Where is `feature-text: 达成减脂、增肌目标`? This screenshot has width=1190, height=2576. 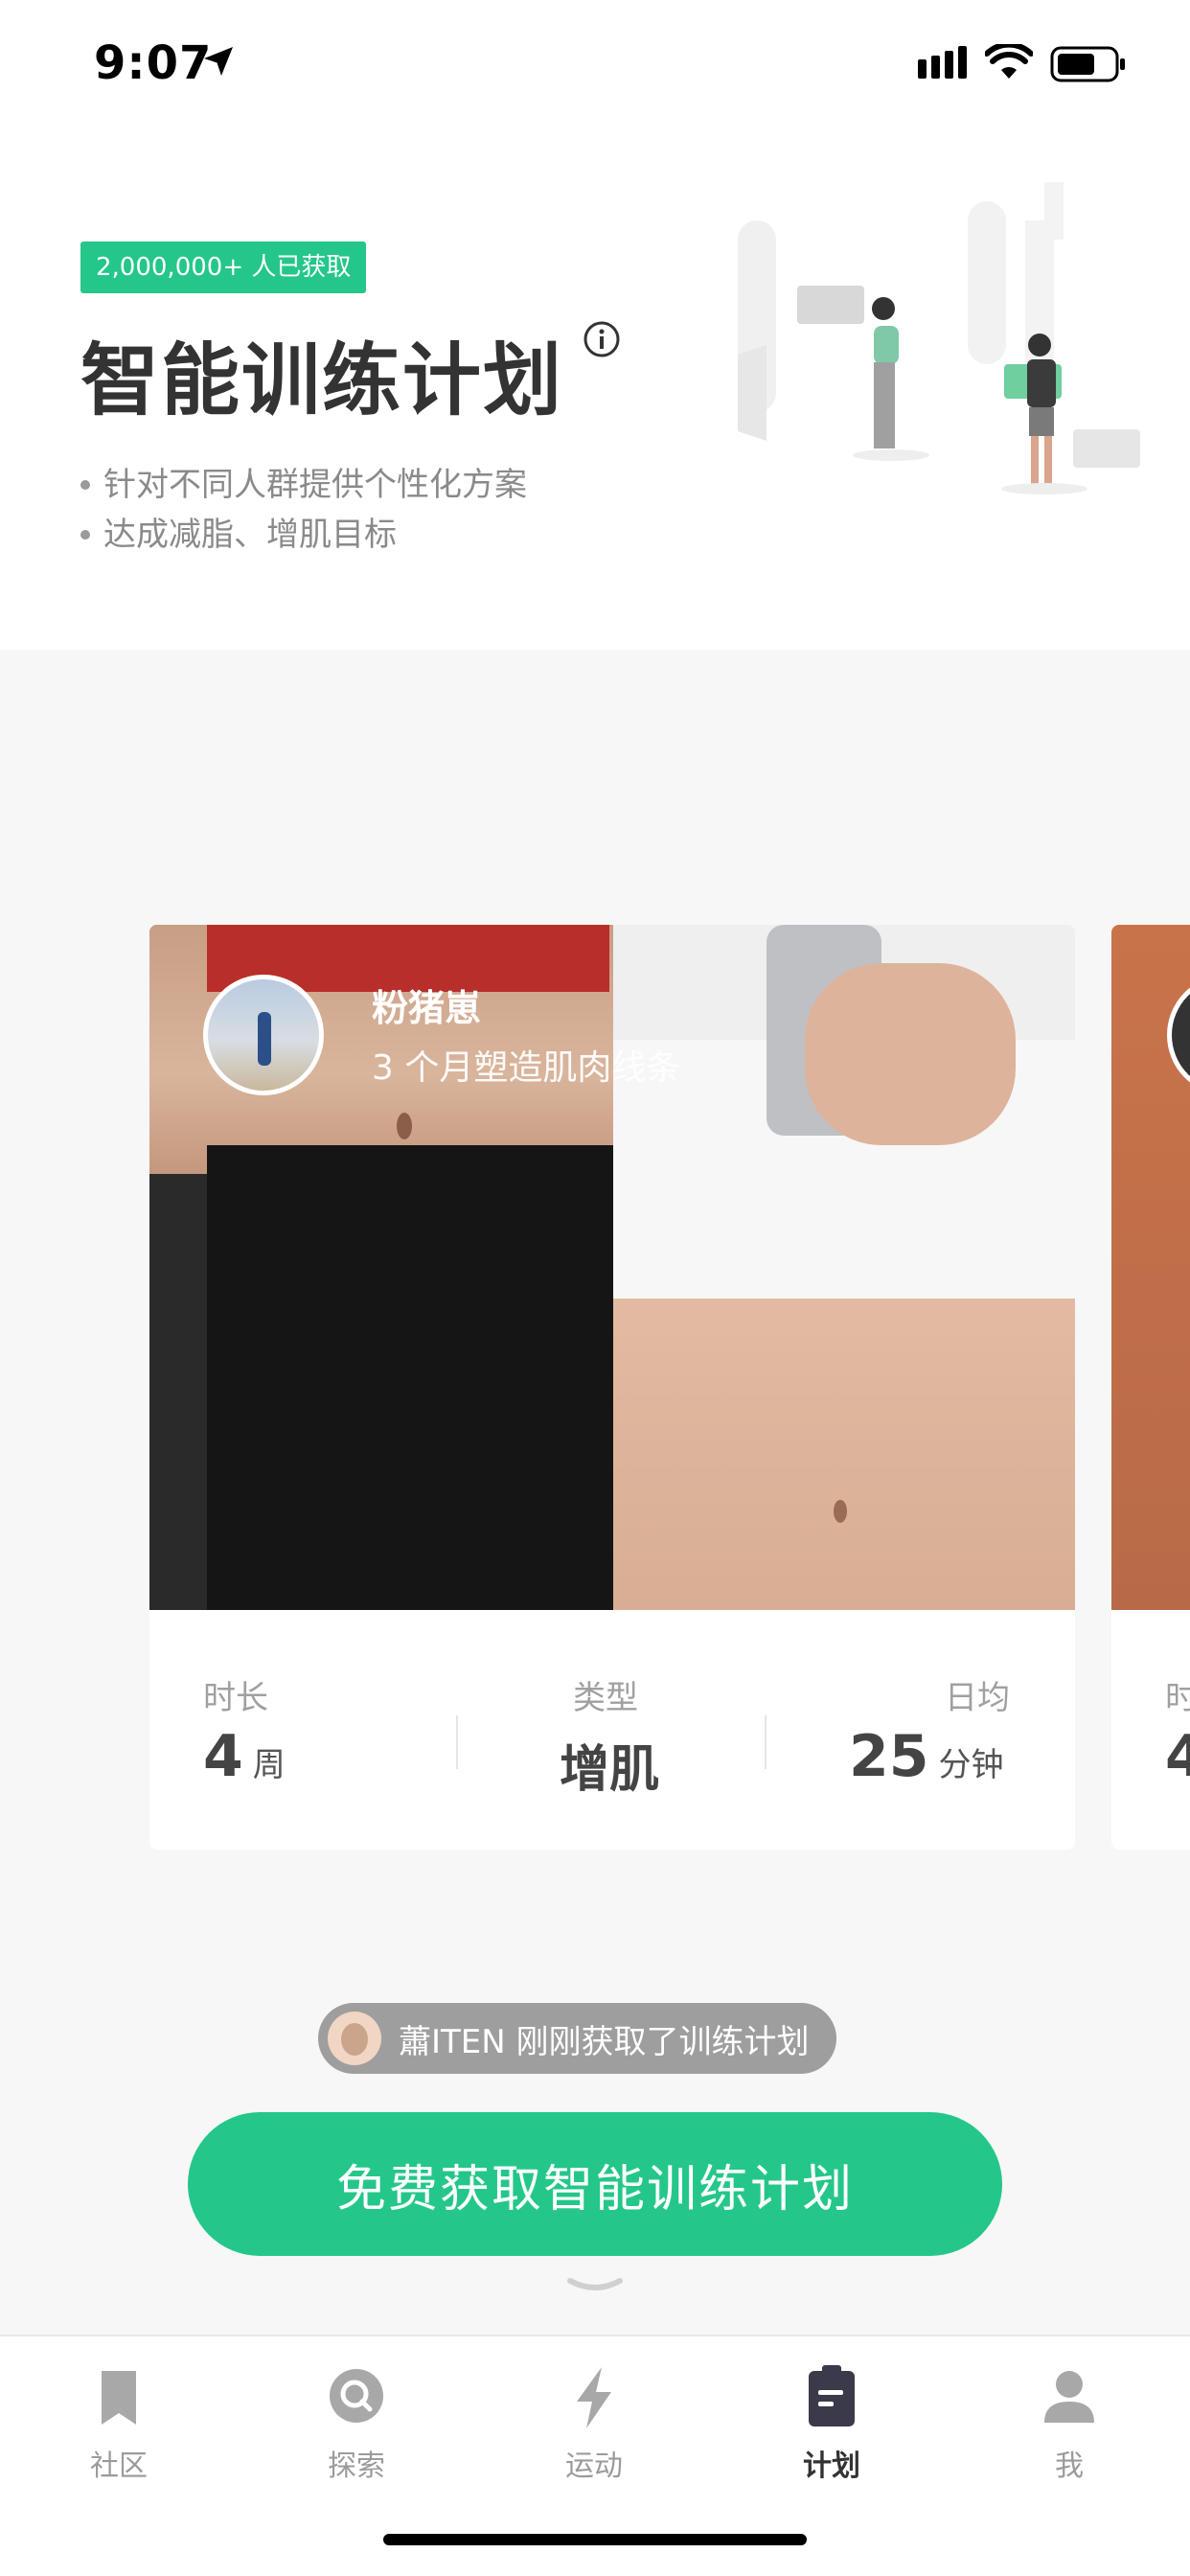 feature-text: 达成减脂、增肌目标 is located at coordinates (250, 535).